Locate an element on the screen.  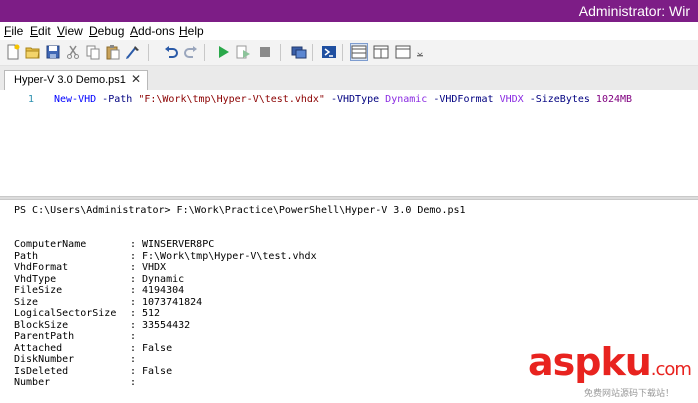
code-param: -Path is located at coordinates (117, 99).